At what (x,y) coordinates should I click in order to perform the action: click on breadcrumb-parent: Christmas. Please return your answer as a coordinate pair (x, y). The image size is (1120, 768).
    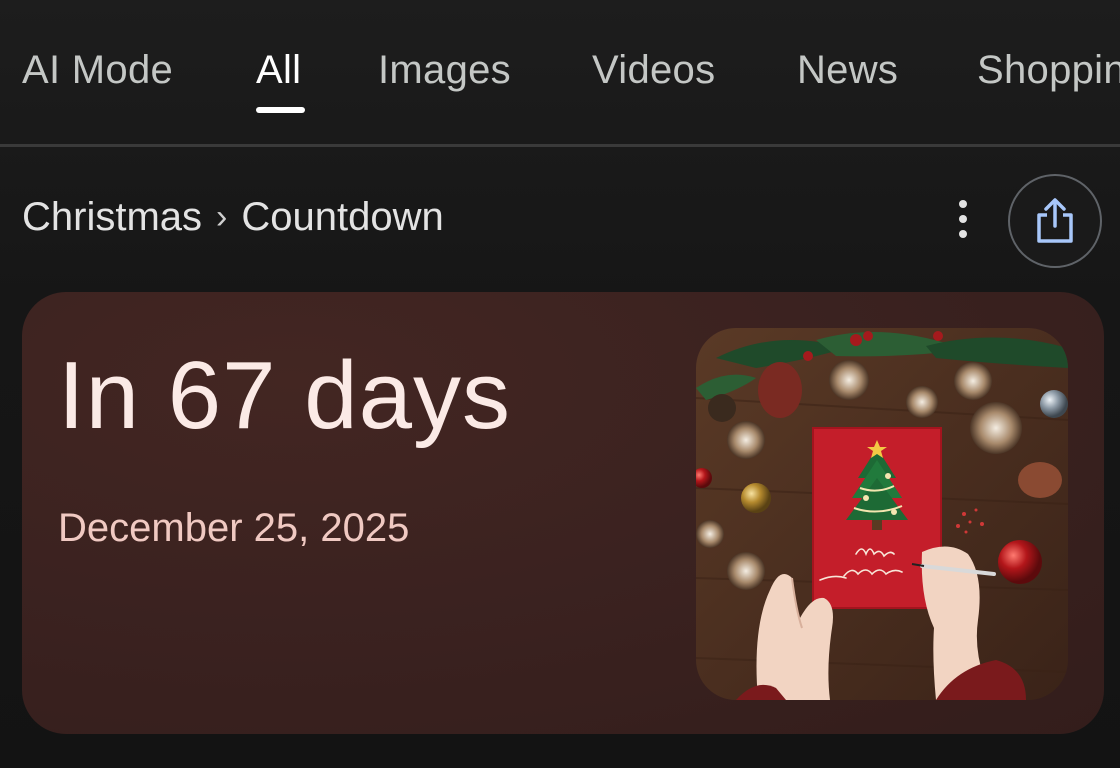
    Looking at the image, I should click on (112, 217).